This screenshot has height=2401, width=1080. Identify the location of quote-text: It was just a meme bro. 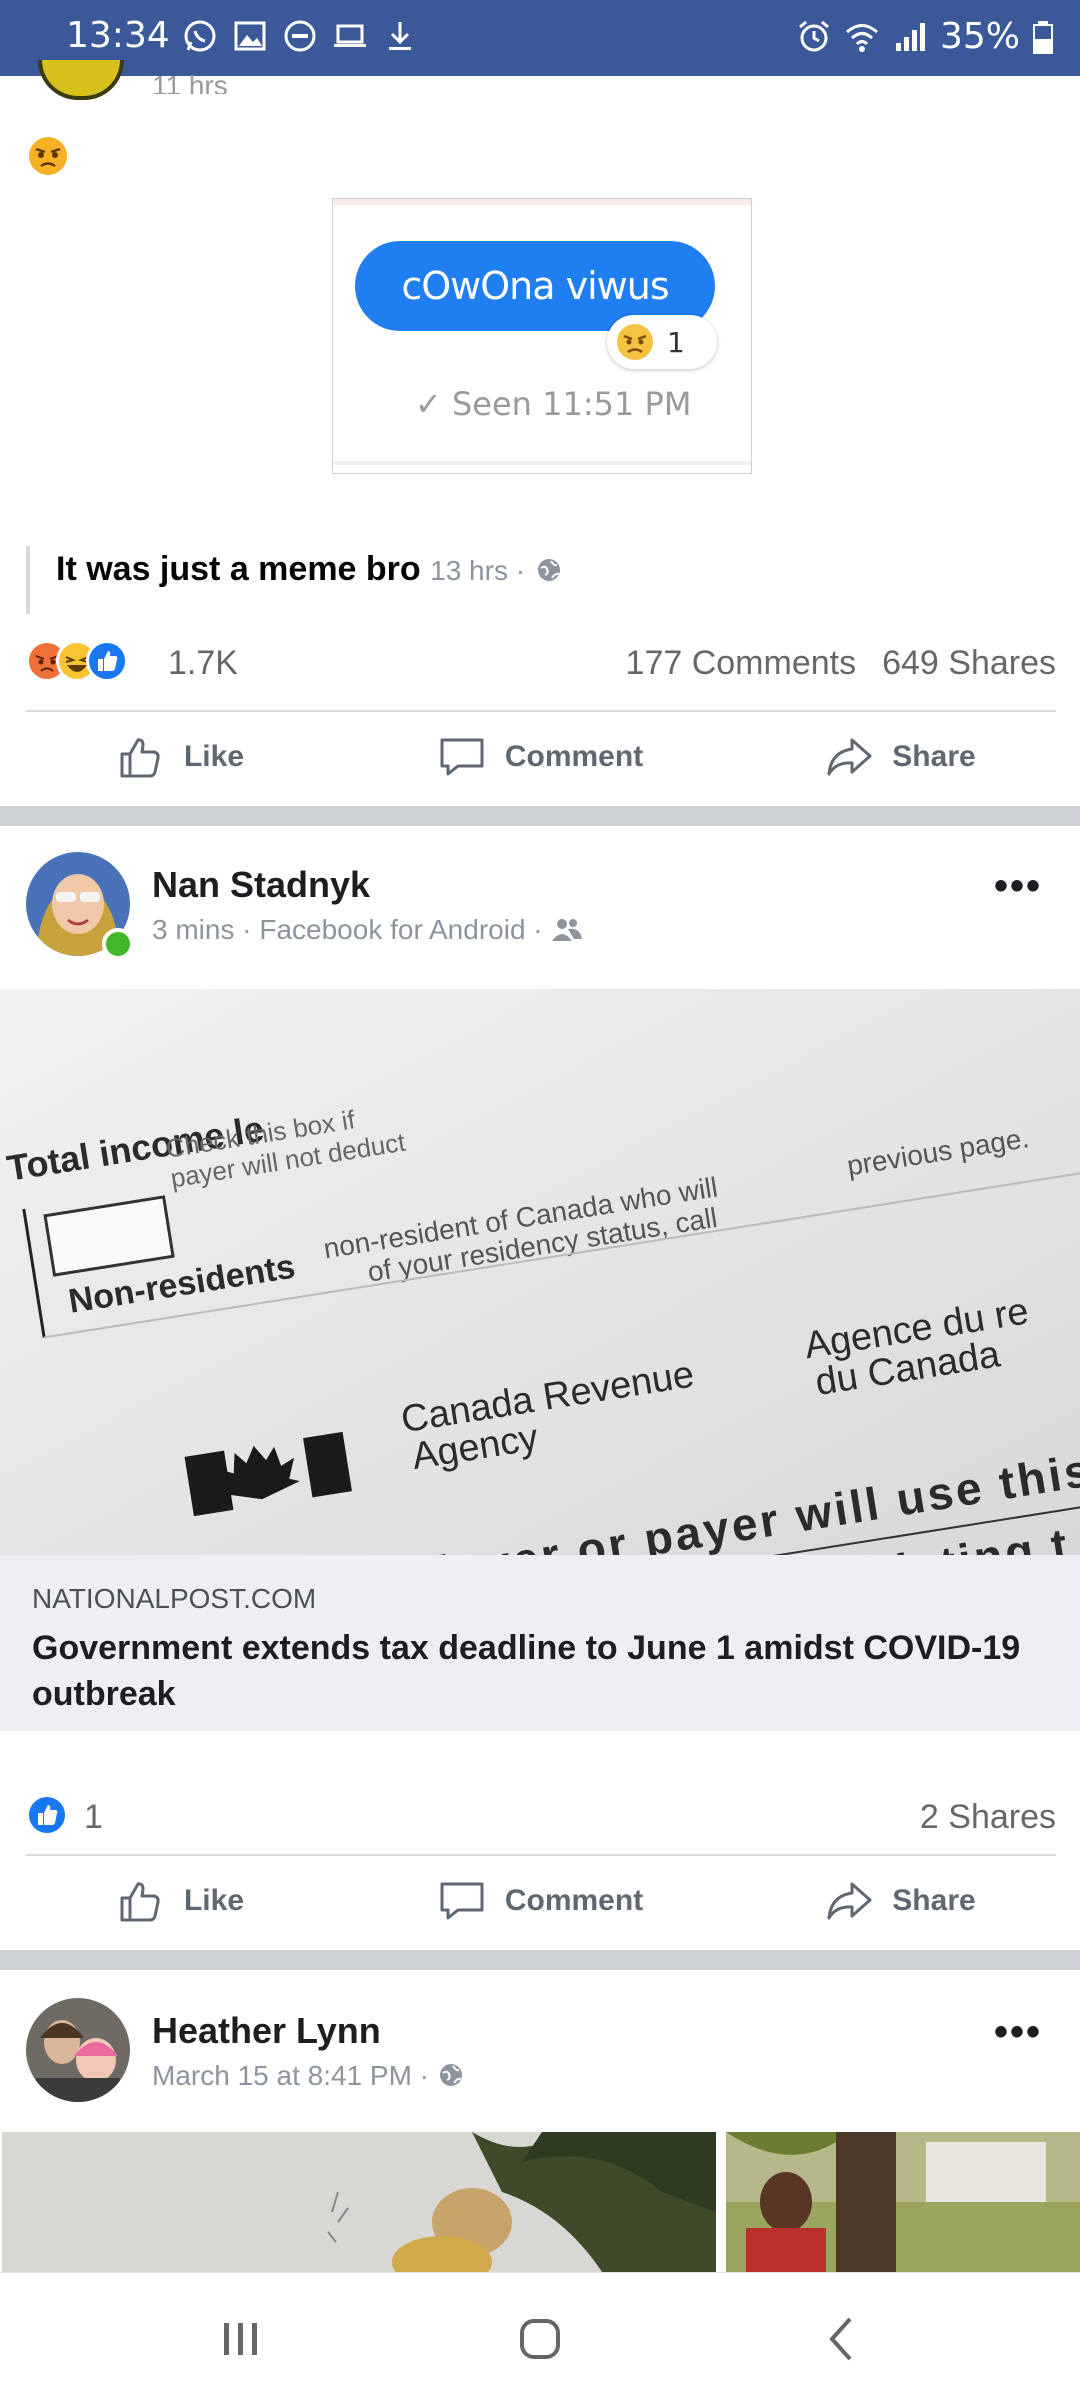
(238, 569).